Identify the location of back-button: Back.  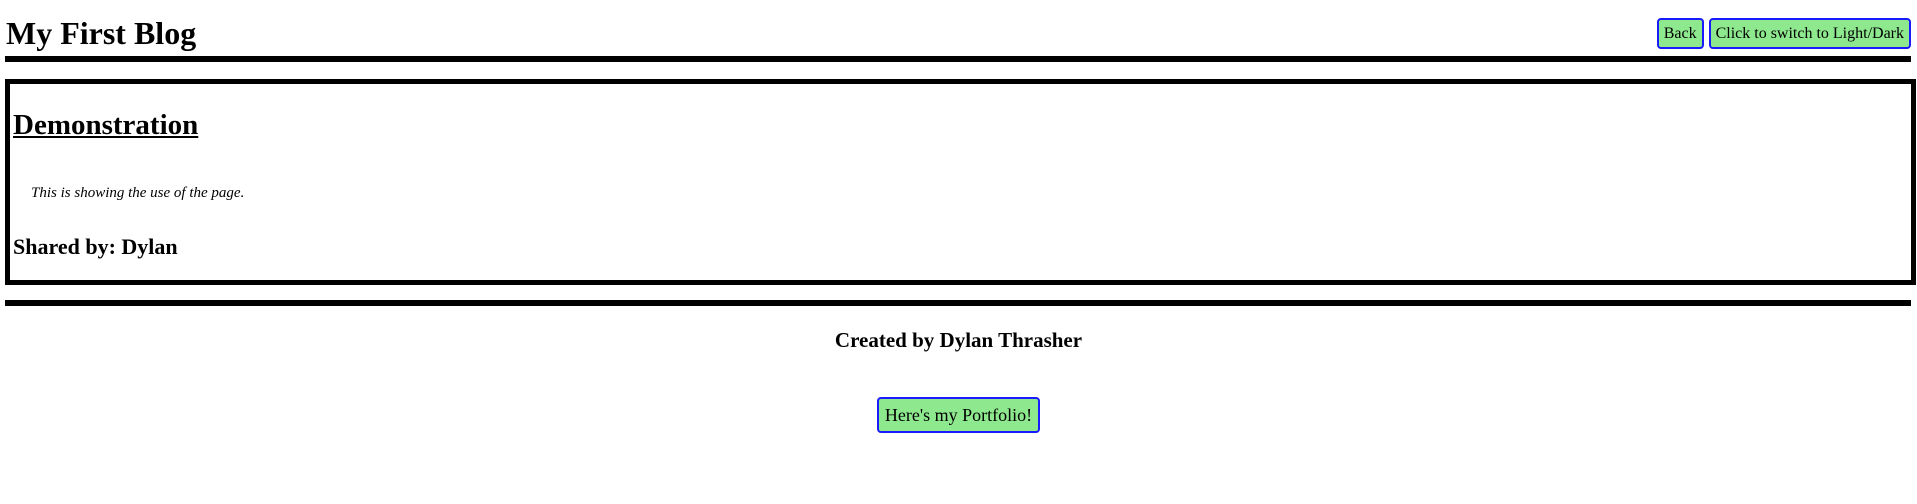
(1680, 33).